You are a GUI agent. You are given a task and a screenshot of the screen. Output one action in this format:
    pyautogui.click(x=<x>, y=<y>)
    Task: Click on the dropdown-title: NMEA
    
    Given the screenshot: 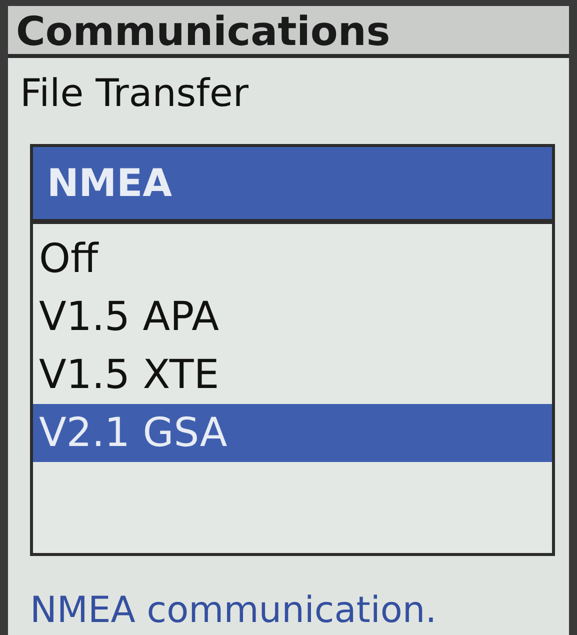 What is the action you would take?
    pyautogui.click(x=292, y=183)
    